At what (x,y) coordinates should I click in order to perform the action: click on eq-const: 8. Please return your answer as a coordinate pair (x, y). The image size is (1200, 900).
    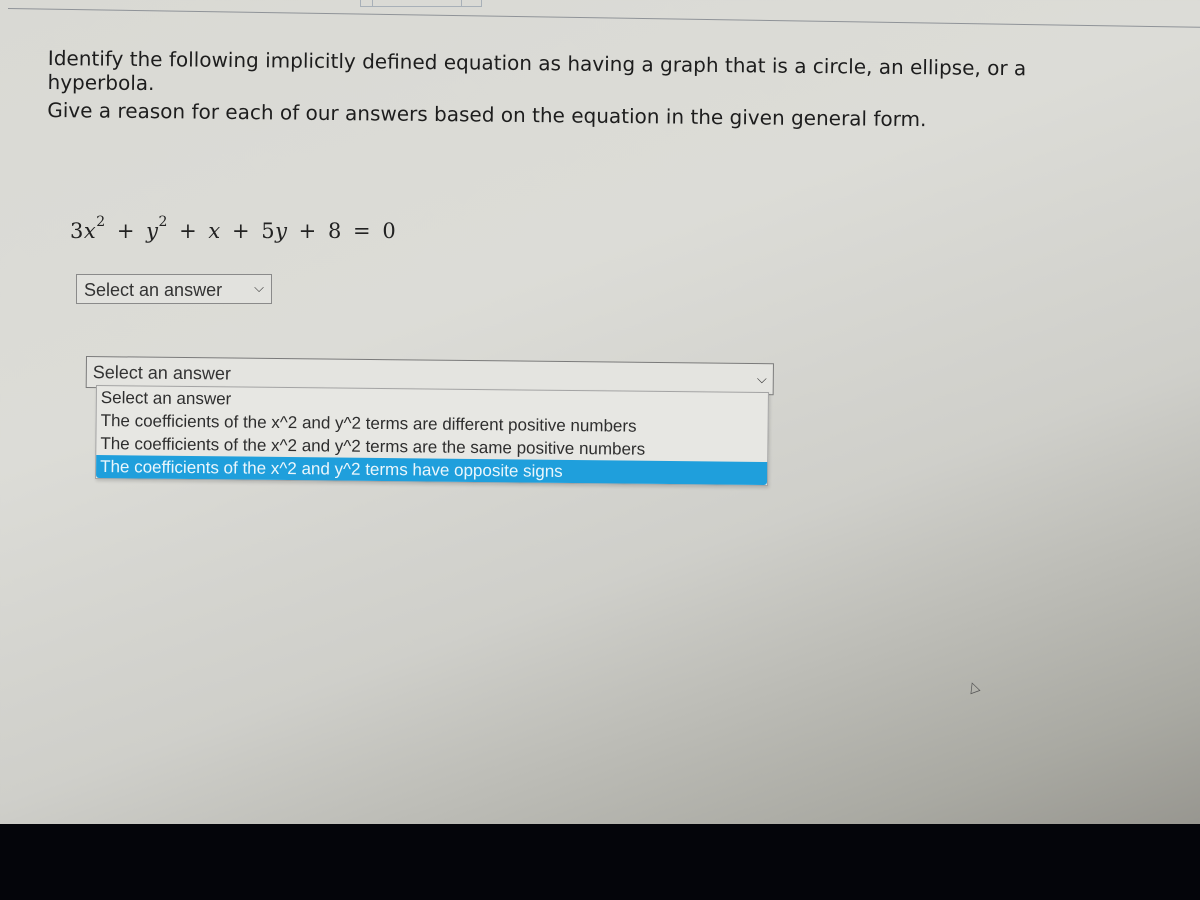
    Looking at the image, I should click on (334, 231).